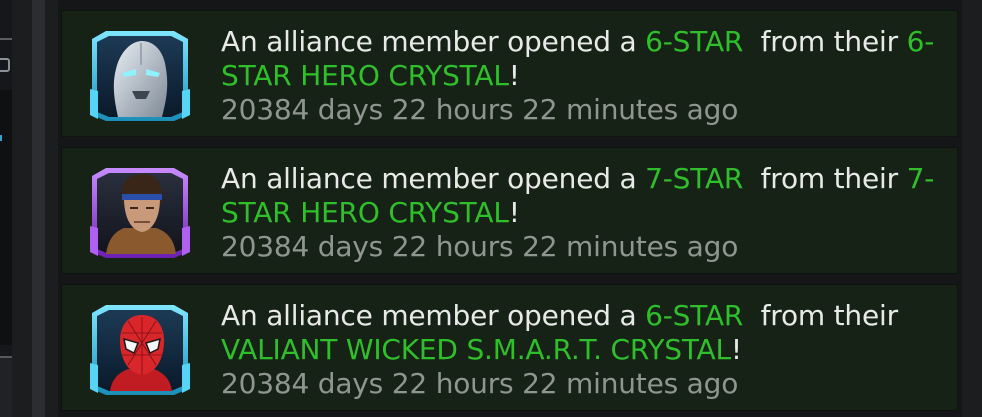 Image resolution: width=982 pixels, height=417 pixels. What do you see at coordinates (6, 217) in the screenshot?
I see `sidebar-list-area` at bounding box center [6, 217].